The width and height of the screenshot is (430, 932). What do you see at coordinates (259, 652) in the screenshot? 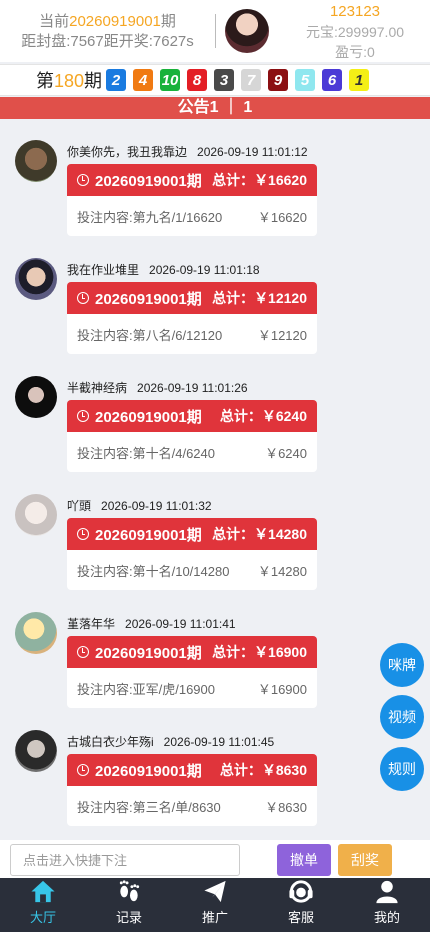
I see `bet-total: 总计：￥16900` at bounding box center [259, 652].